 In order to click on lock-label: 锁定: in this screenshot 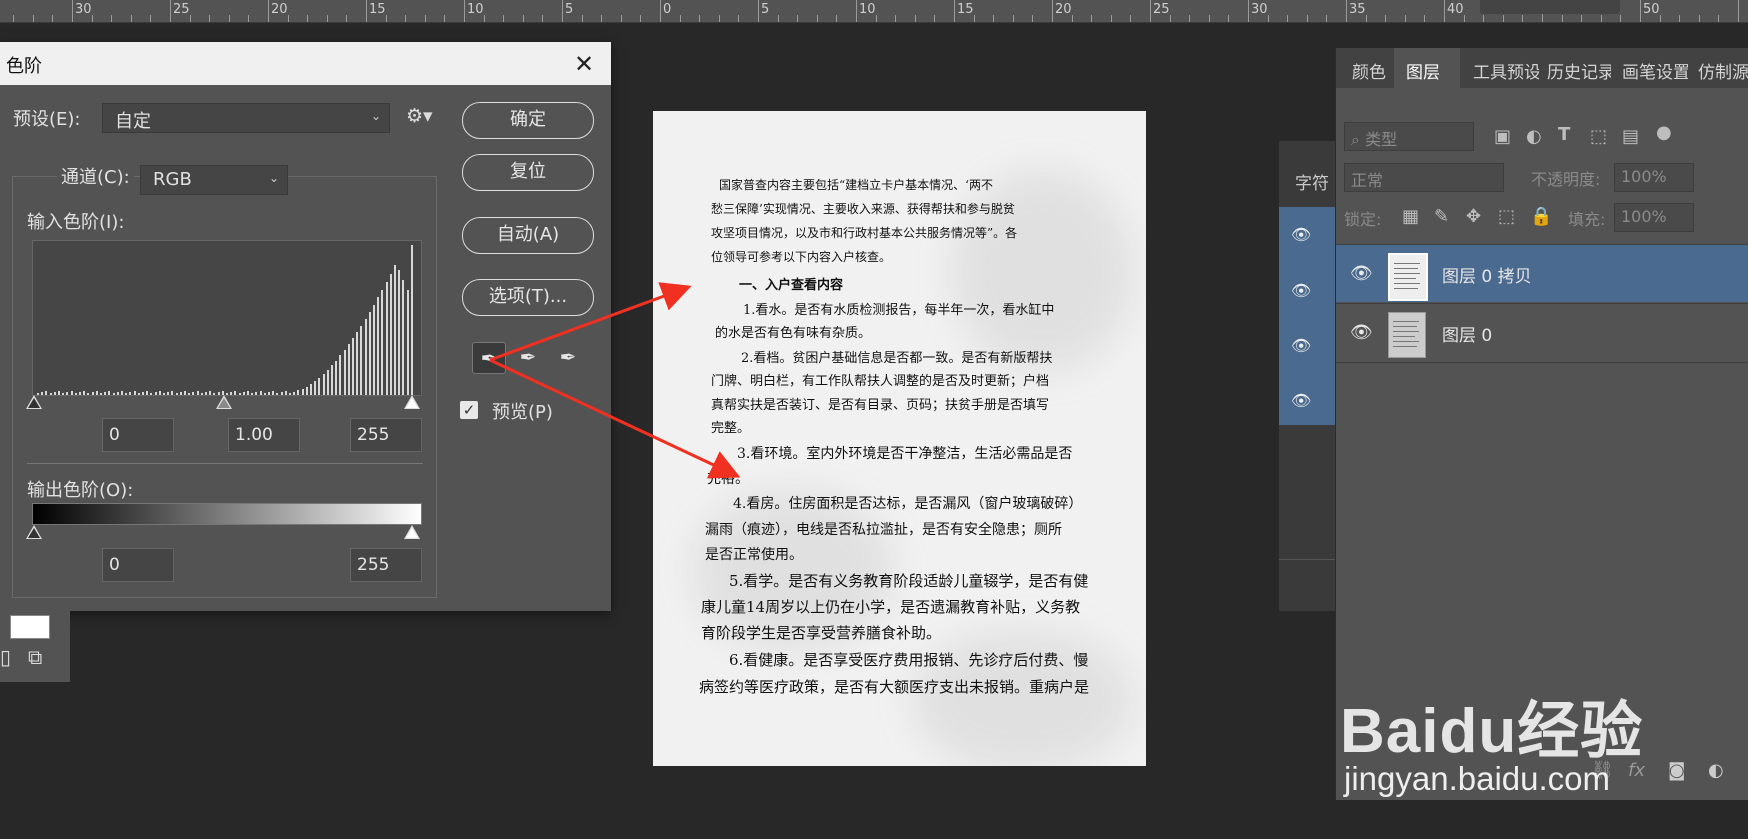, I will do `click(1363, 219)`.